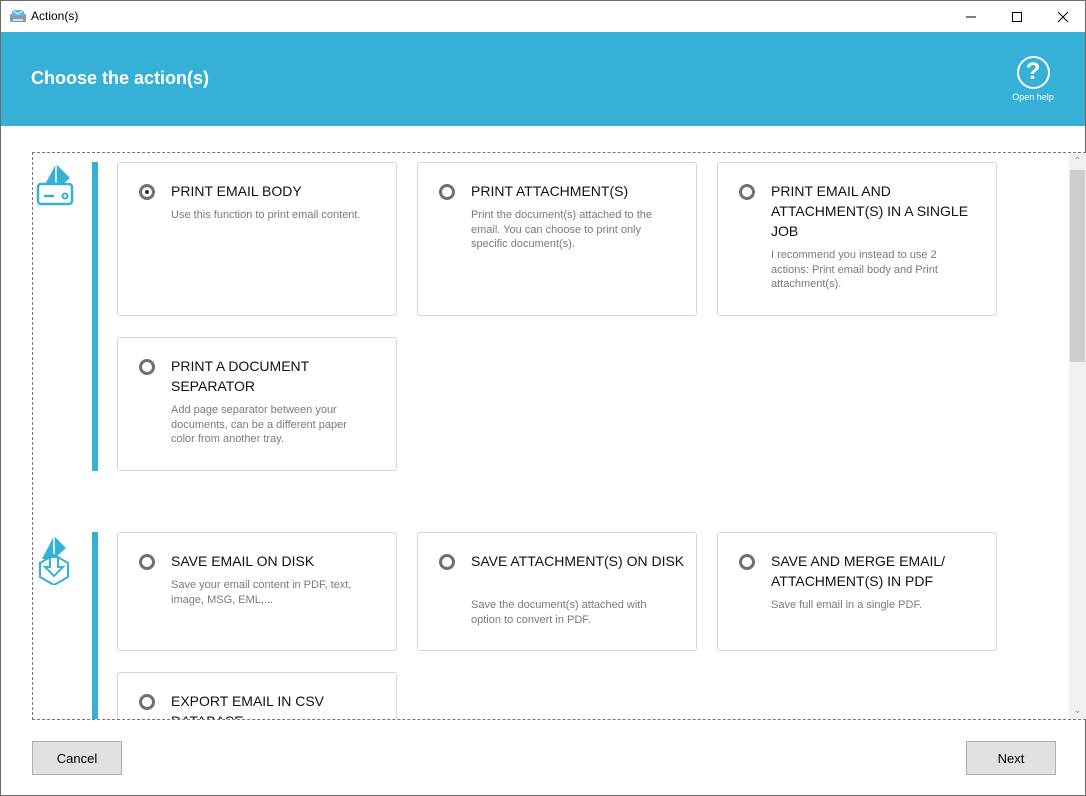 This screenshot has height=796, width=1086. What do you see at coordinates (54, 560) in the screenshot?
I see `save-download-envelope-icon` at bounding box center [54, 560].